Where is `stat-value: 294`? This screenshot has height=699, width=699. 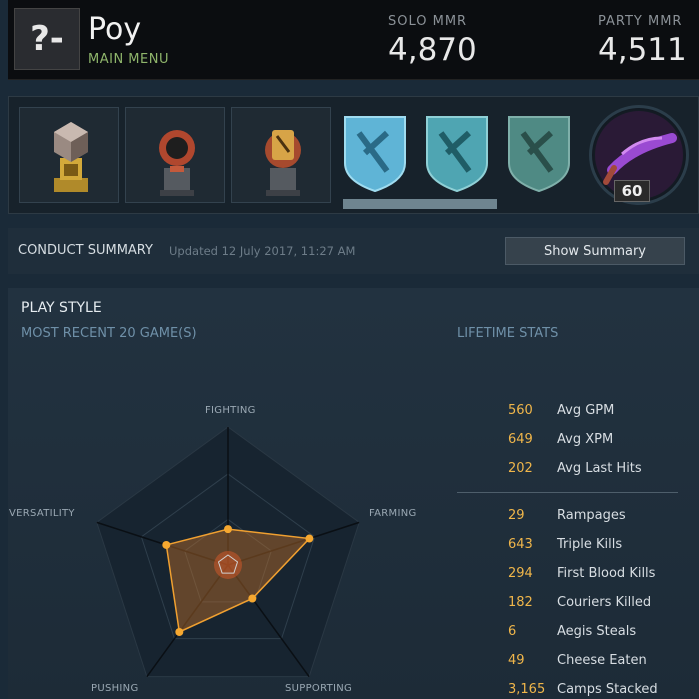
stat-value: 294 is located at coordinates (520, 573).